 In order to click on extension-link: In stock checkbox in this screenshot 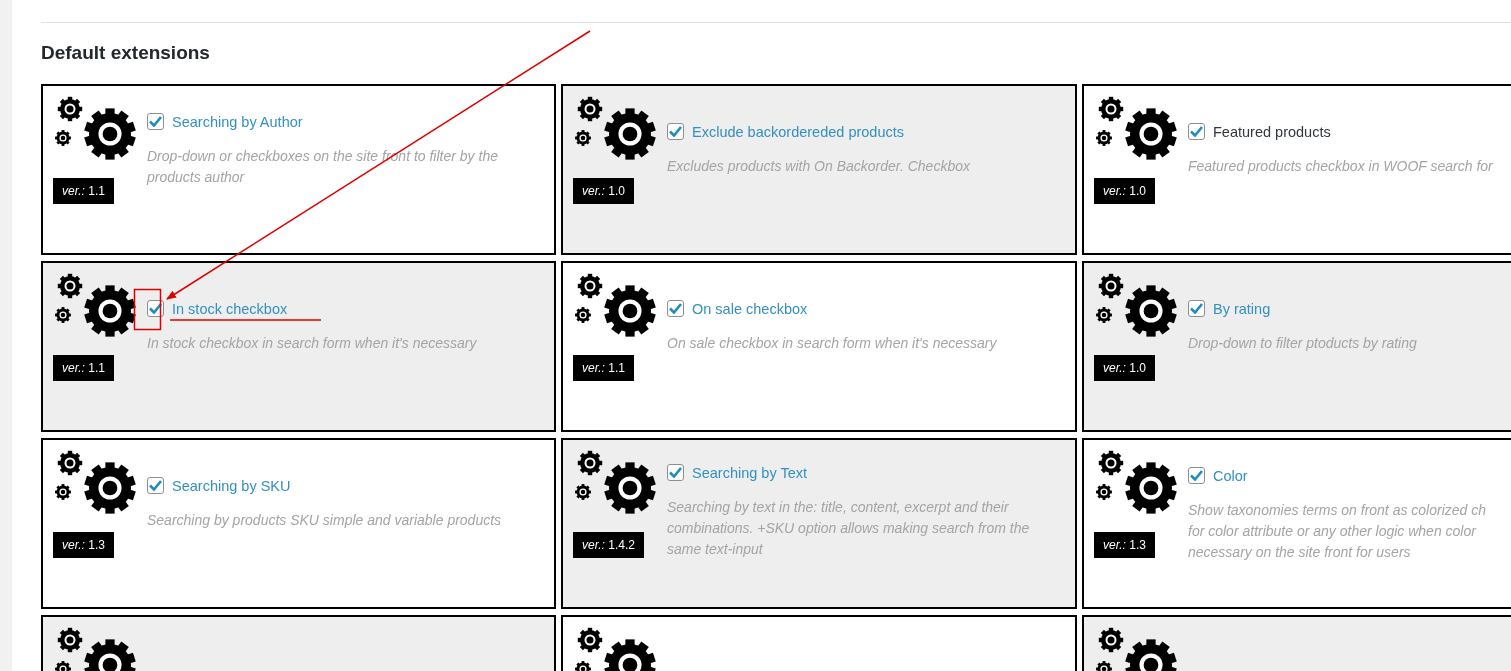, I will do `click(230, 308)`.